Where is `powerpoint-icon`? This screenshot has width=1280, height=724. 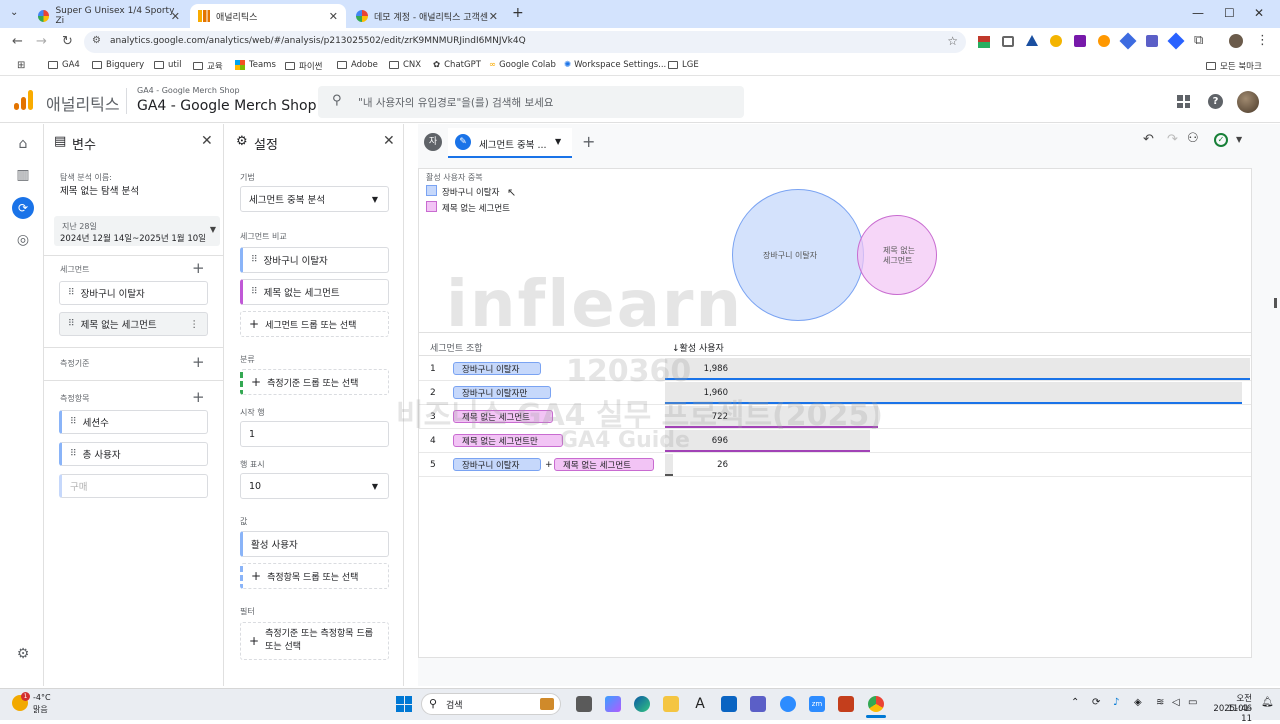 powerpoint-icon is located at coordinates (846, 704).